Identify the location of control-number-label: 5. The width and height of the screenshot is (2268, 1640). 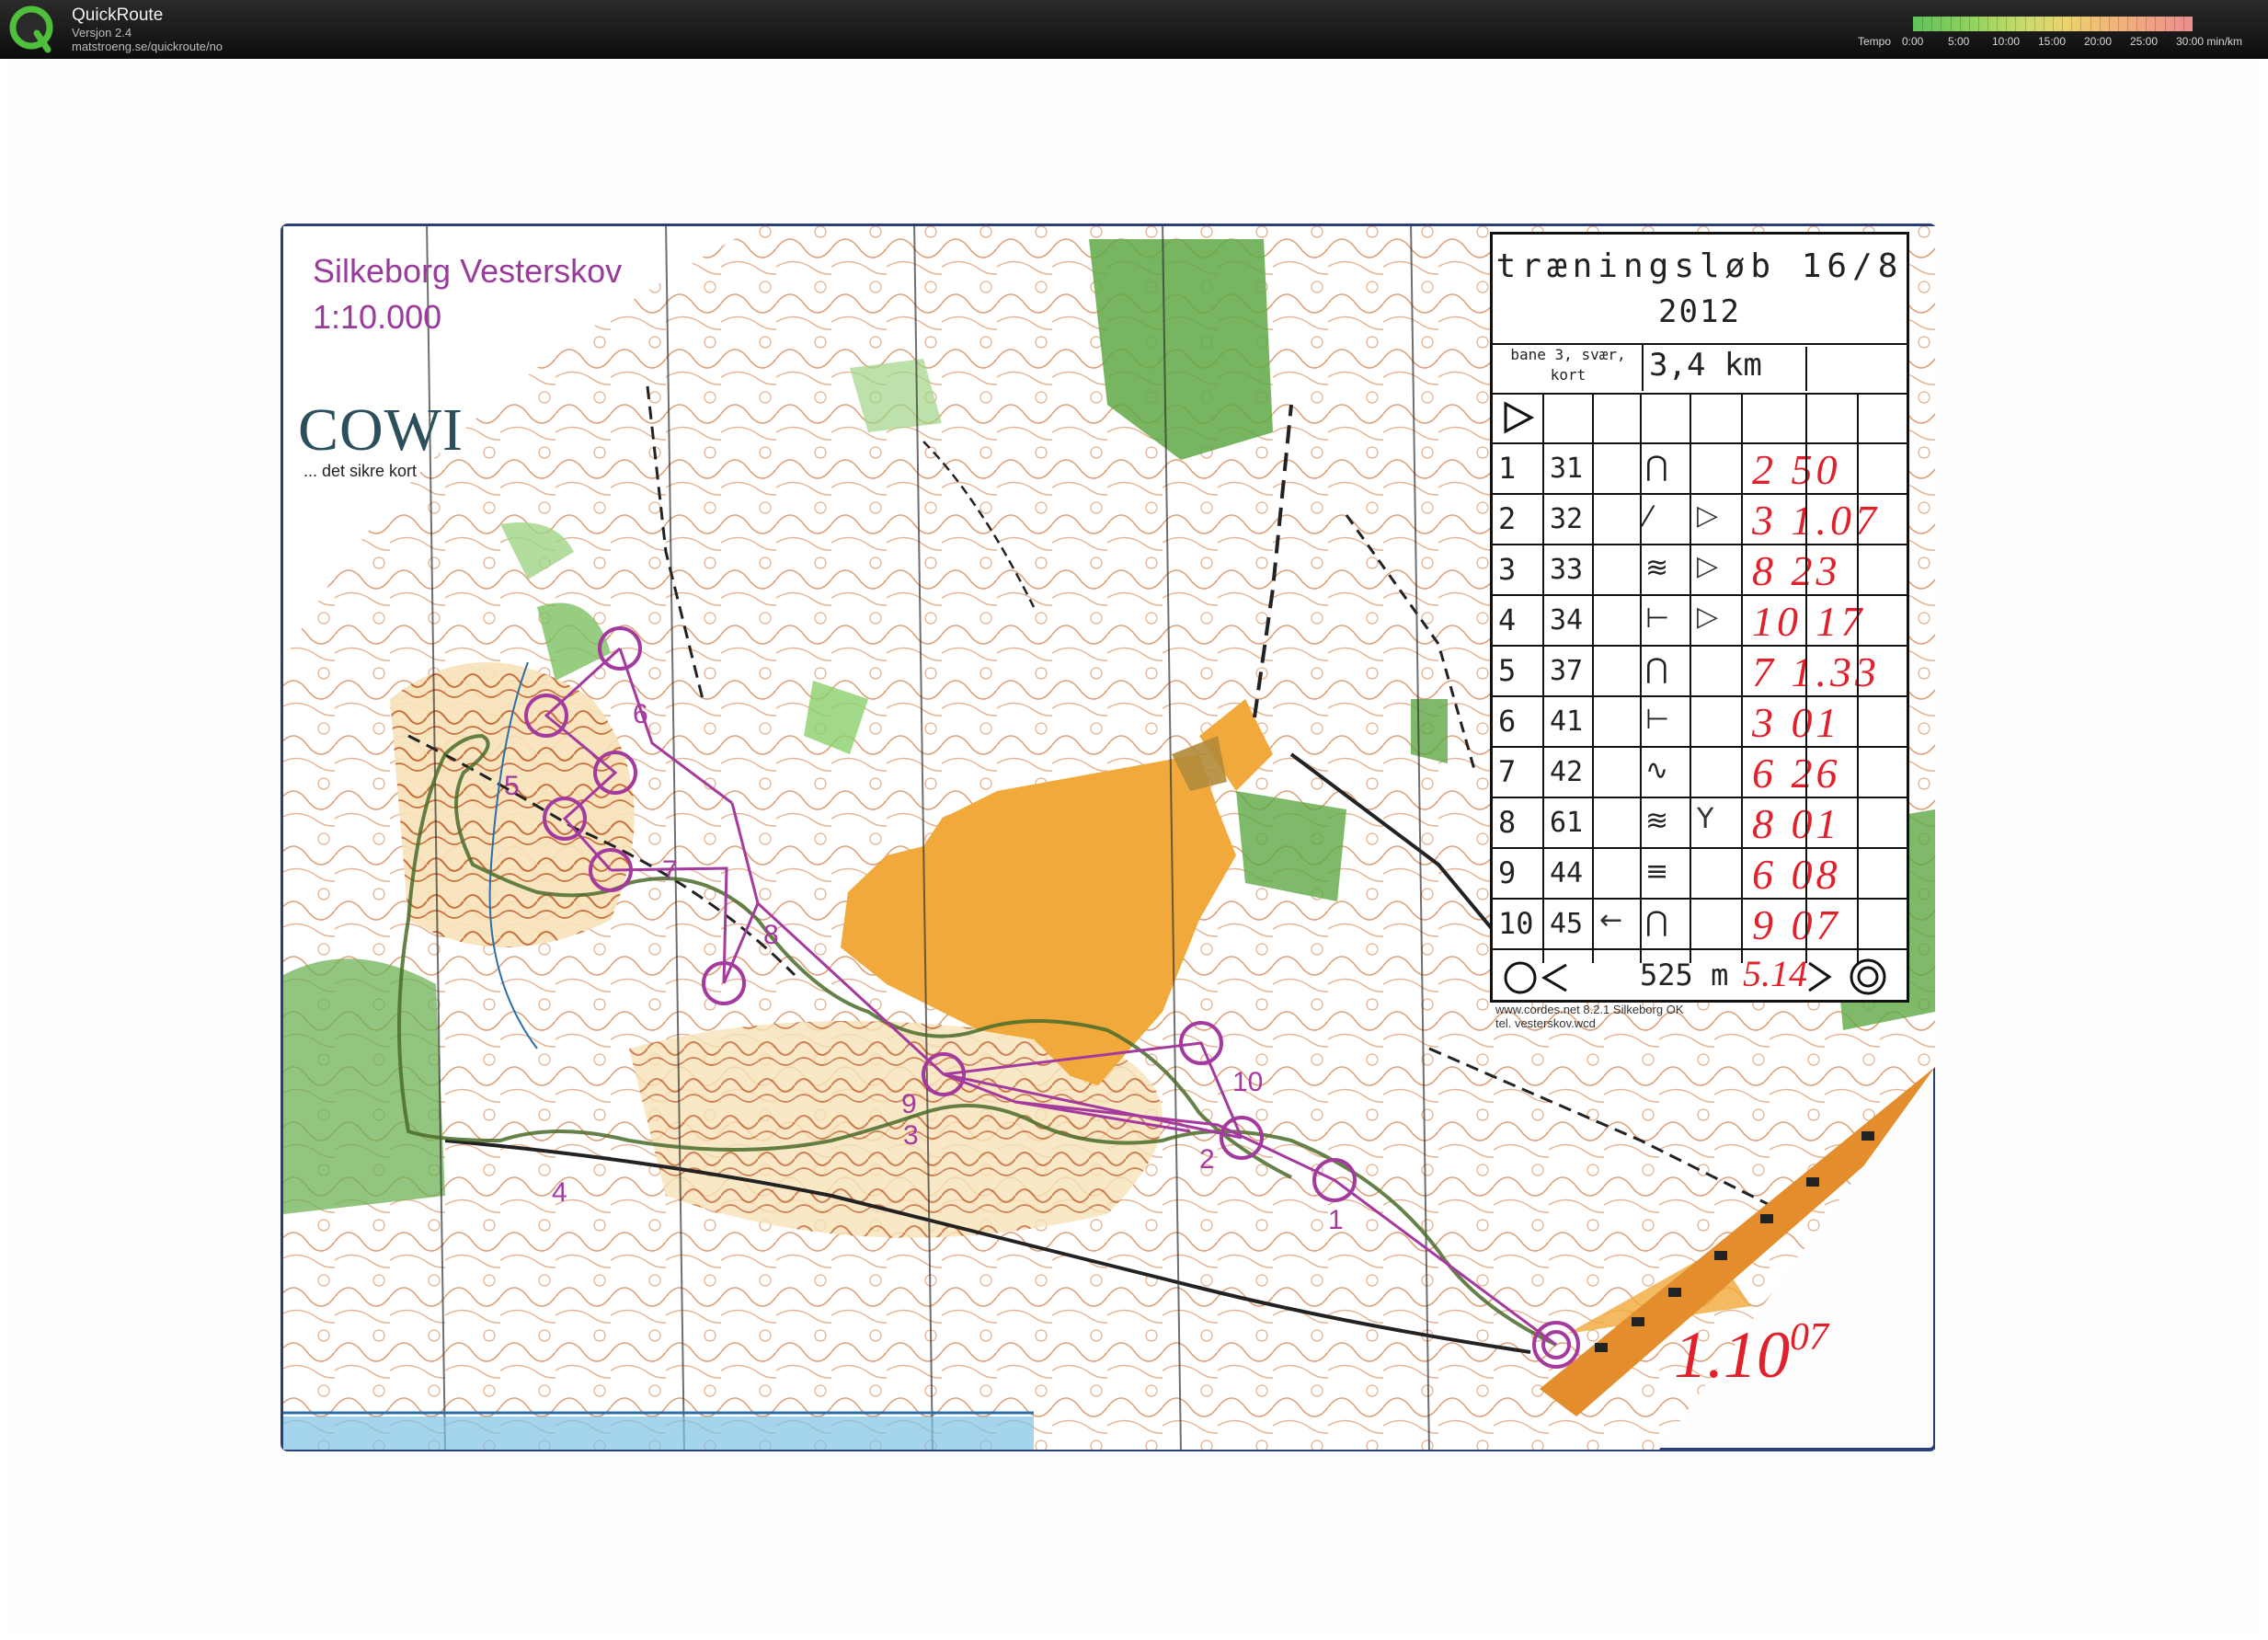
(512, 786).